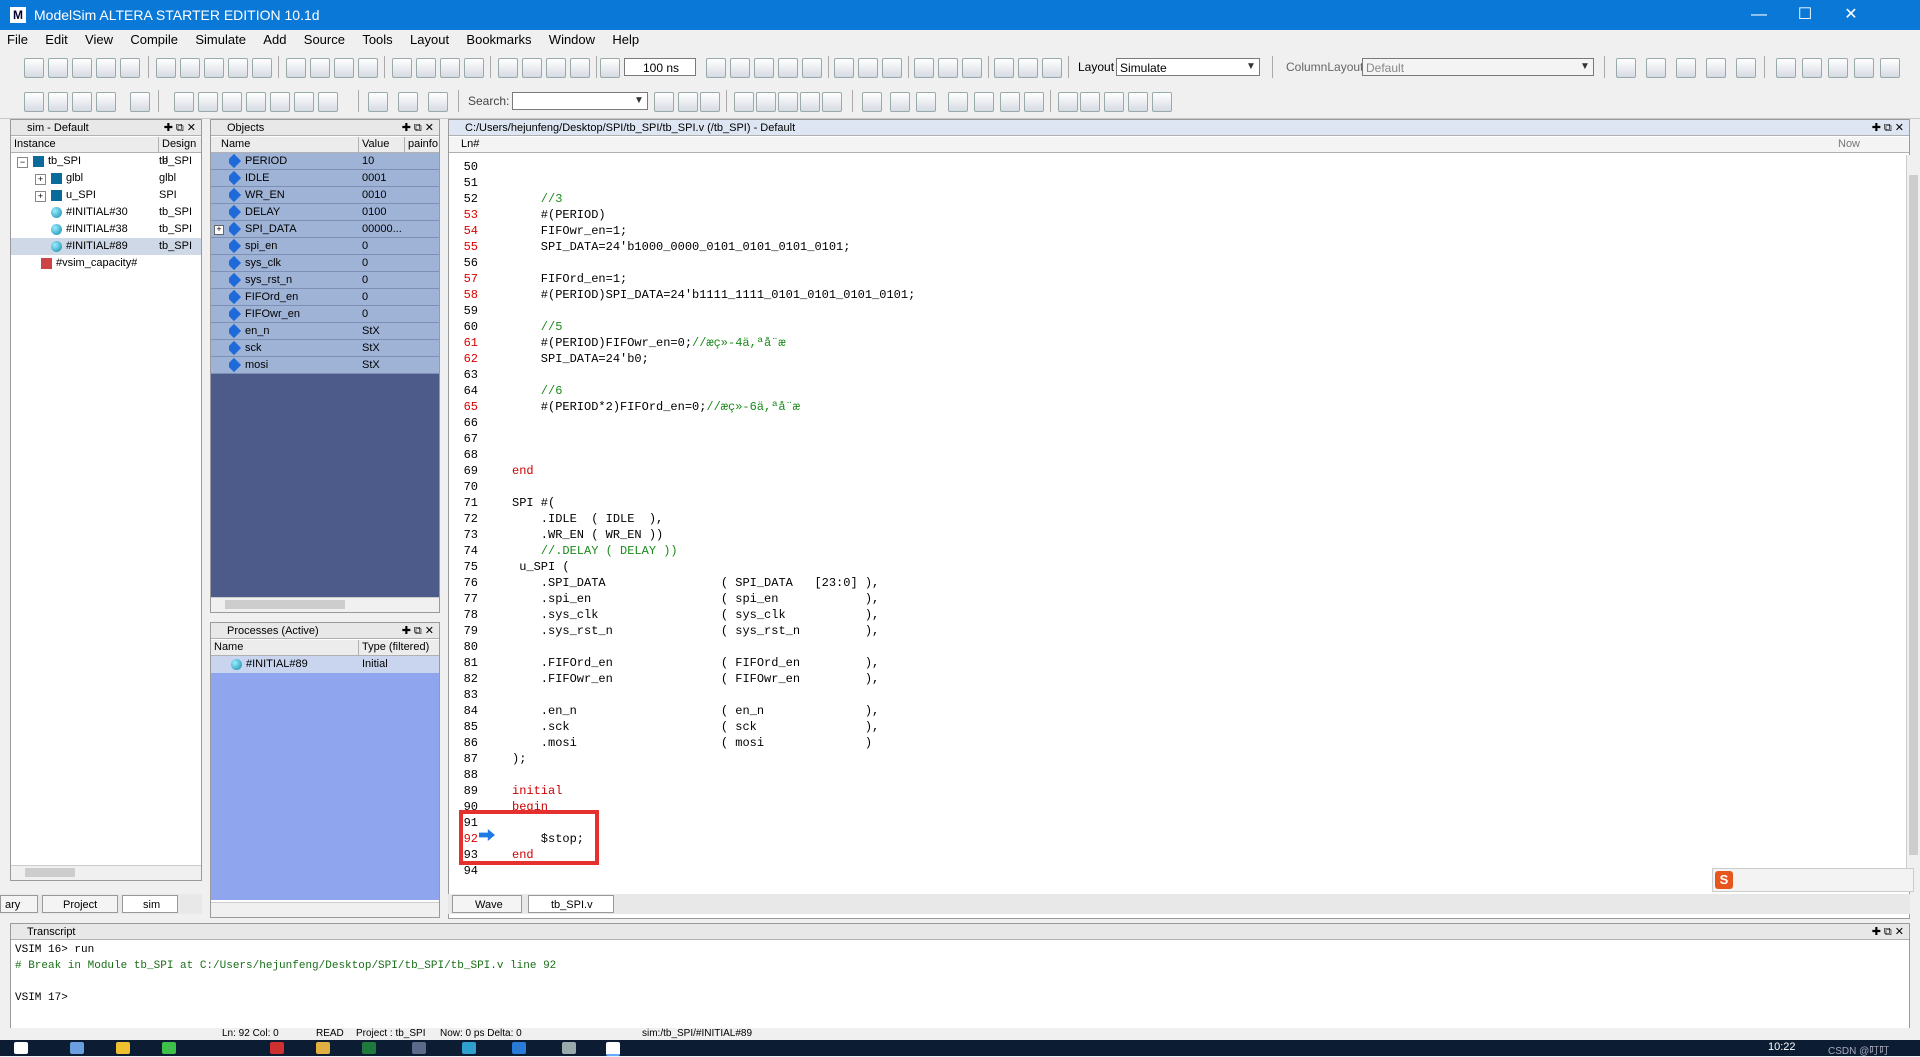  Describe the element at coordinates (764, 68) in the screenshot. I see `run-all-icon` at that location.